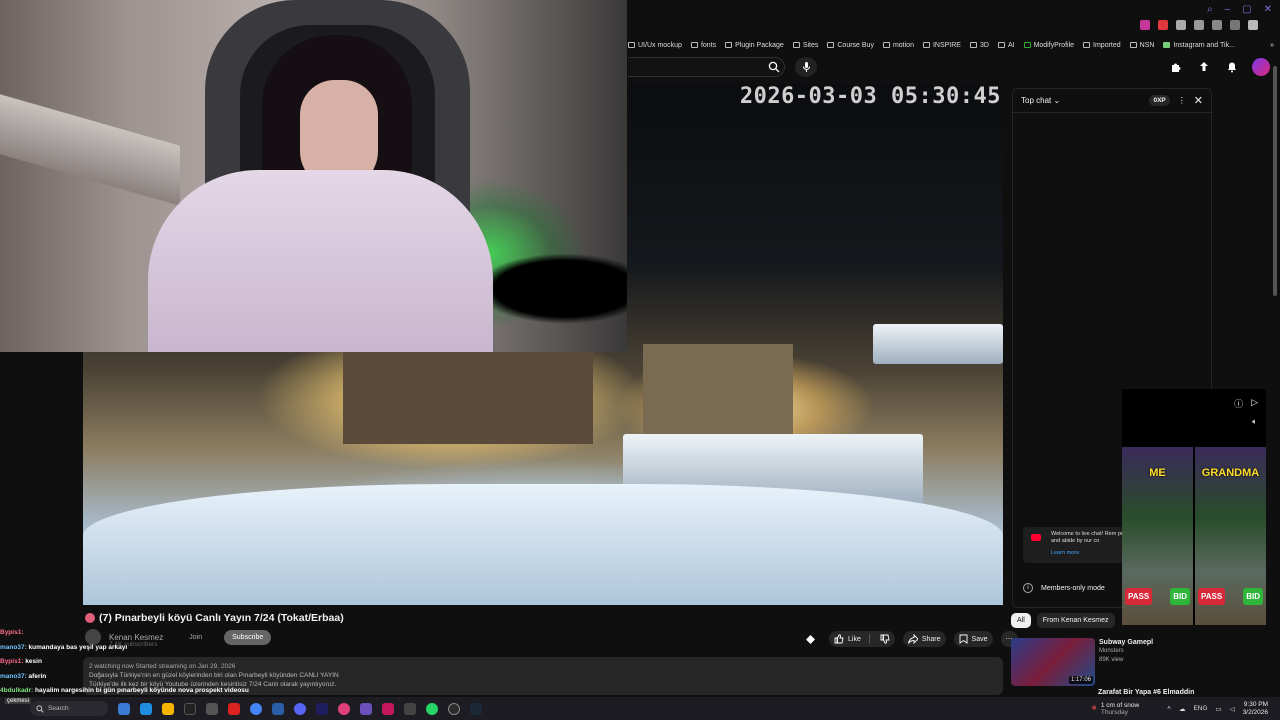 The height and width of the screenshot is (720, 1280). I want to click on search-button, so click(774, 67).